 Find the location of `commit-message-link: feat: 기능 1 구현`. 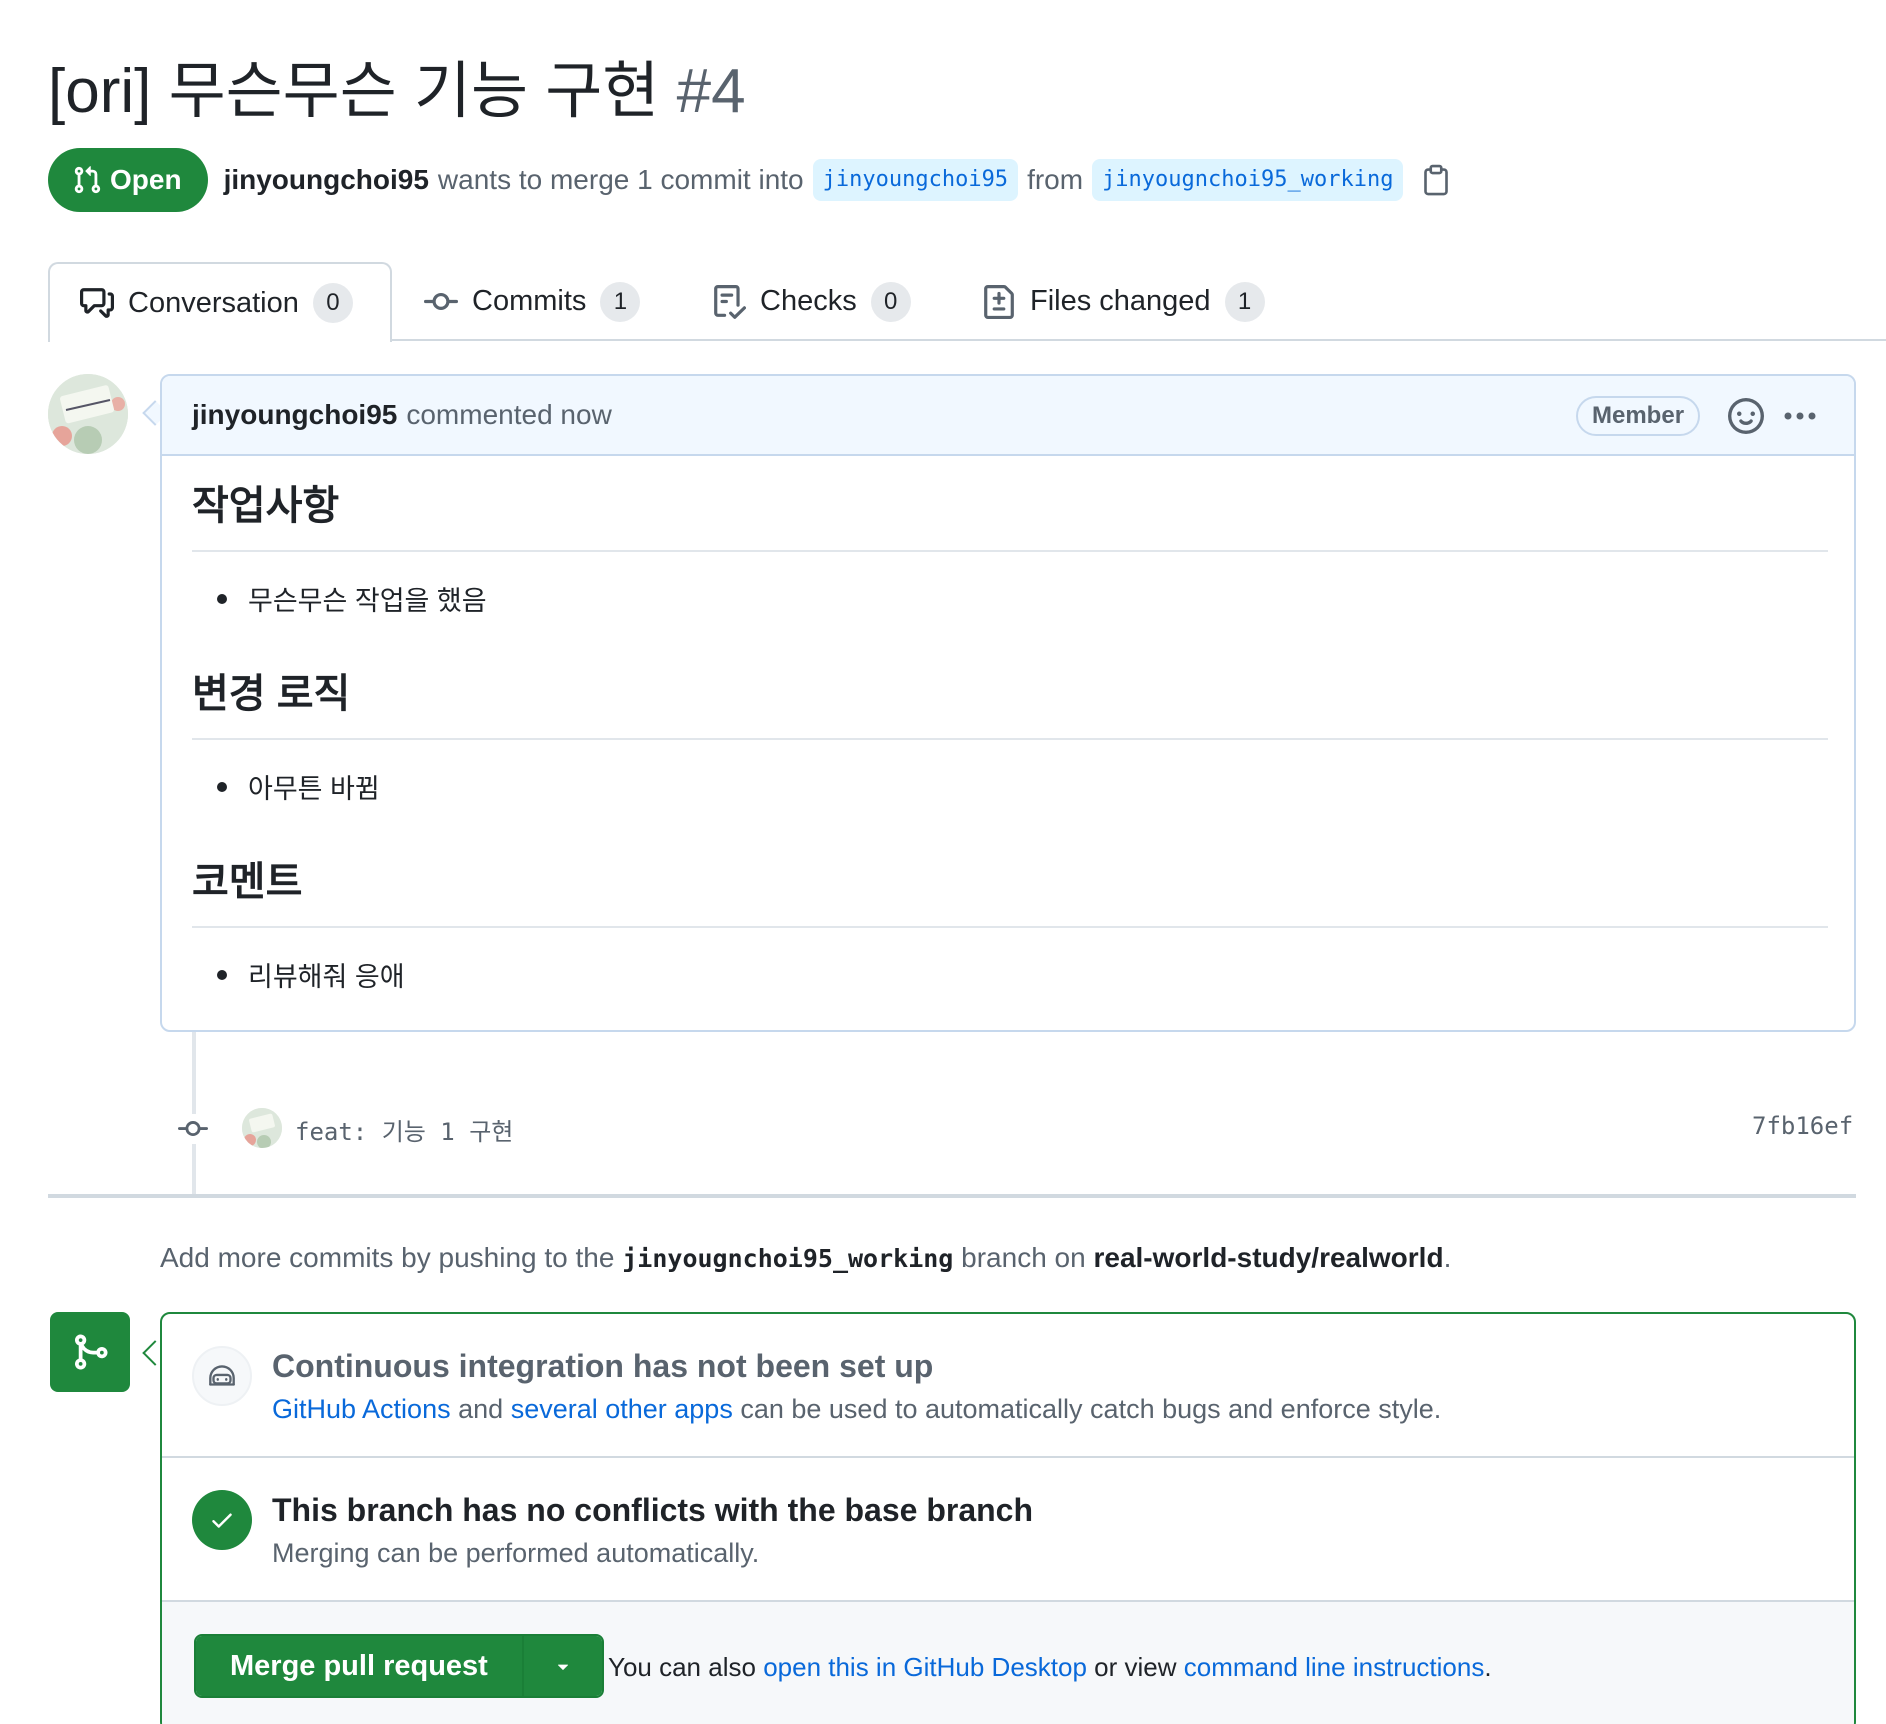

commit-message-link: feat: 기능 1 구현 is located at coordinates (404, 1129).